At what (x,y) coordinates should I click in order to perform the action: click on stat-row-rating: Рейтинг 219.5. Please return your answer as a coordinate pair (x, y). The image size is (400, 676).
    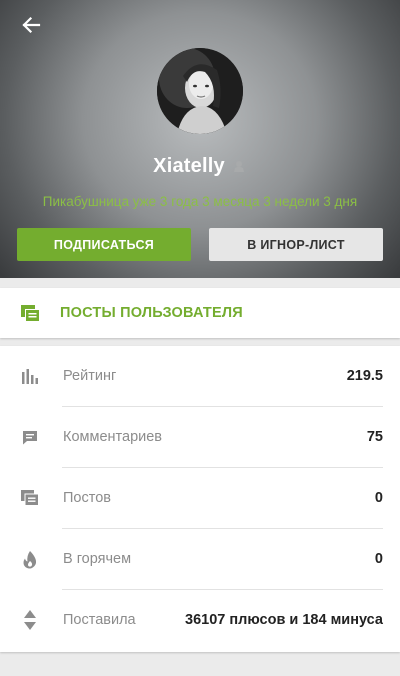
    Looking at the image, I should click on (200, 376).